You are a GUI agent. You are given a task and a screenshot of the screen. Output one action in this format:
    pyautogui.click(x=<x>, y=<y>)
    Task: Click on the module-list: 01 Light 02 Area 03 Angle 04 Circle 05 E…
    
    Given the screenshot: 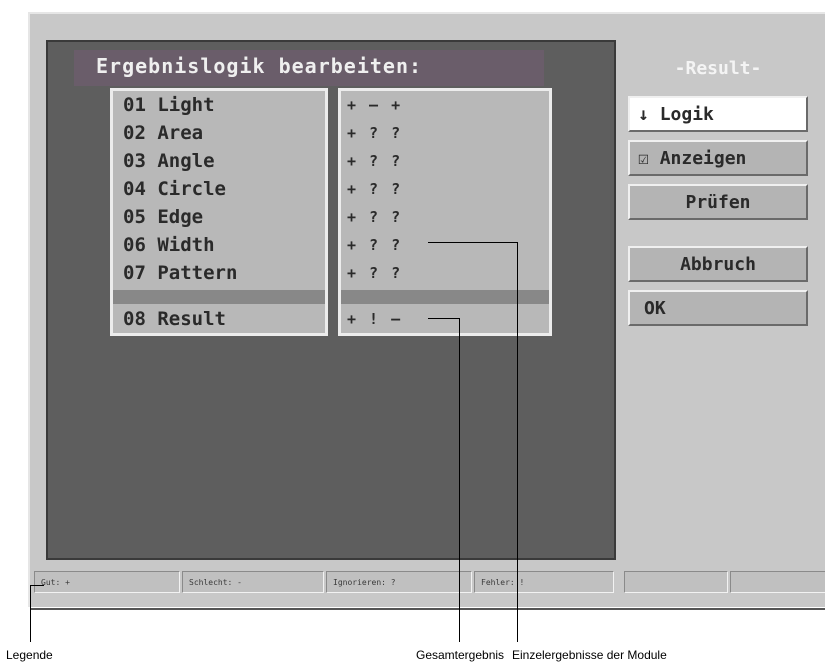 What is the action you would take?
    pyautogui.click(x=219, y=212)
    